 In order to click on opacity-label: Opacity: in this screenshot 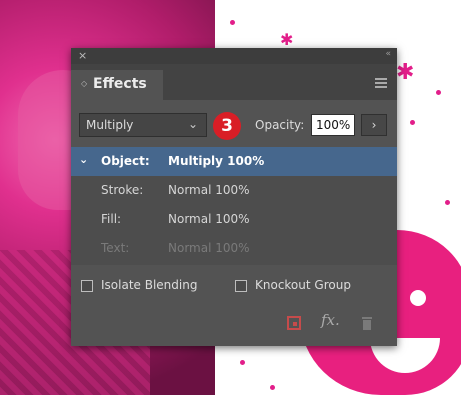, I will do `click(280, 125)`.